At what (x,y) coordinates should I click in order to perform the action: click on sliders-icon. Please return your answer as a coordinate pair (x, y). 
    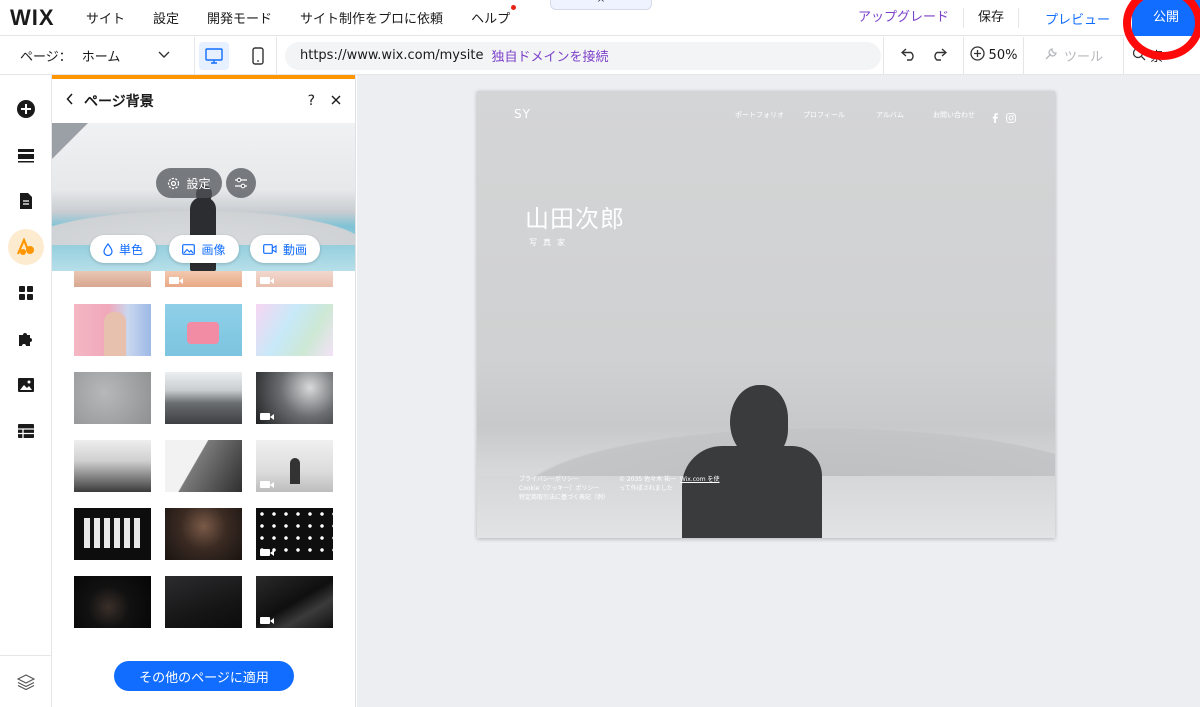
    Looking at the image, I should click on (241, 183).